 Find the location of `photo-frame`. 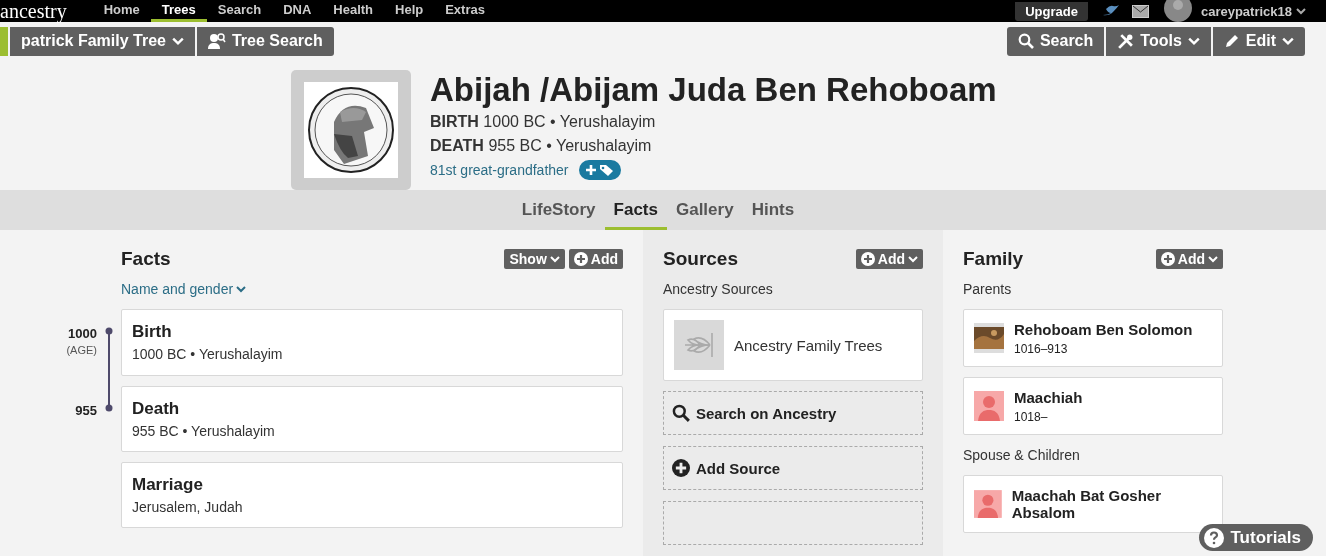

photo-frame is located at coordinates (351, 130).